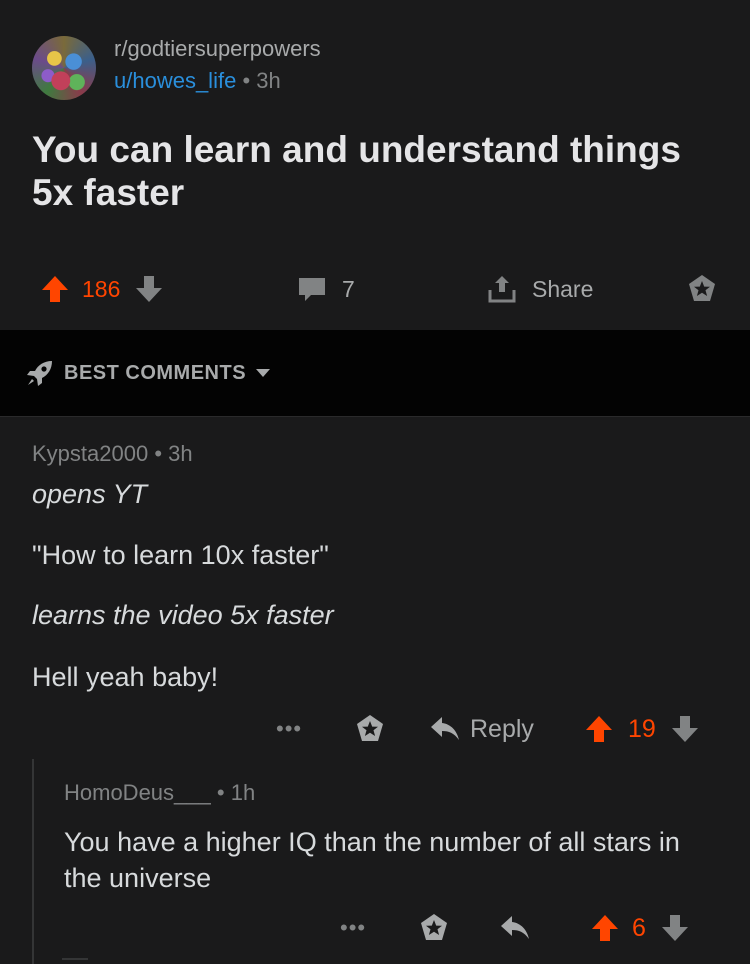 The width and height of the screenshot is (750, 964). I want to click on post-age: 3h, so click(268, 80).